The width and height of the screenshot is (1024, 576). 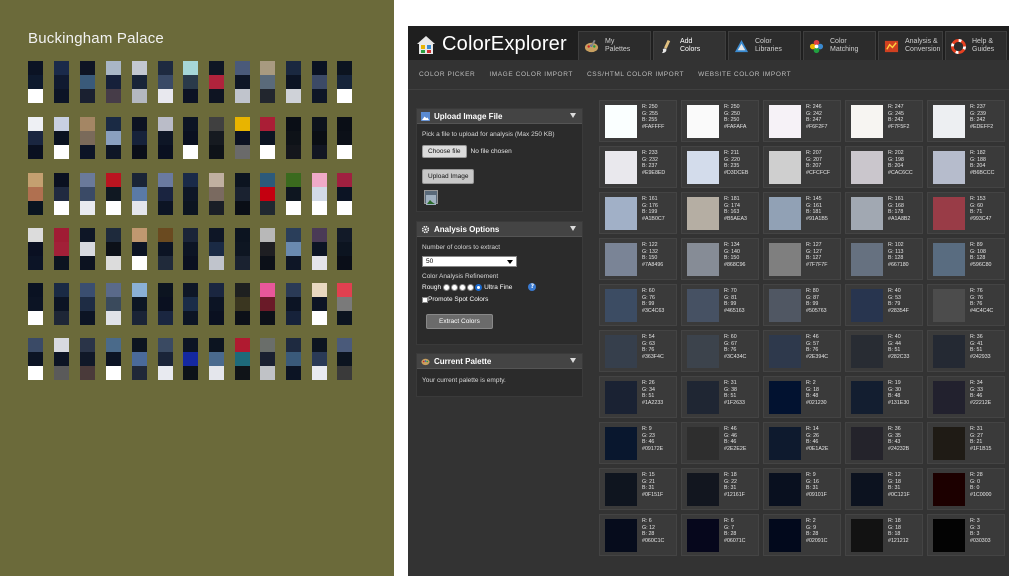 What do you see at coordinates (966, 213) in the screenshot?
I see `color-swatch-cell: R: 153 G: 60 B: 71 #993C47` at bounding box center [966, 213].